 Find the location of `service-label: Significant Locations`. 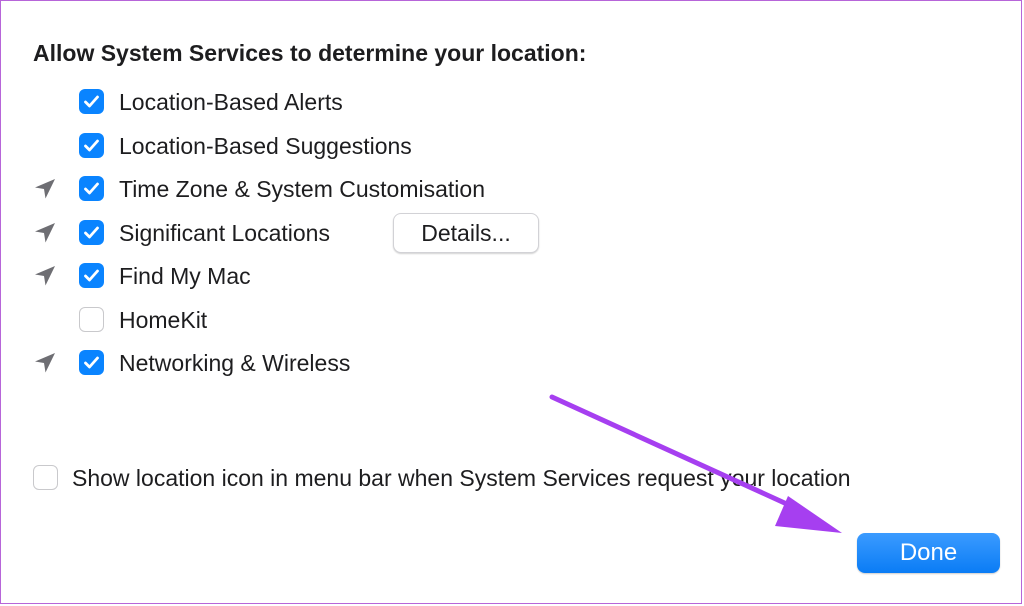

service-label: Significant Locations is located at coordinates (224, 233).